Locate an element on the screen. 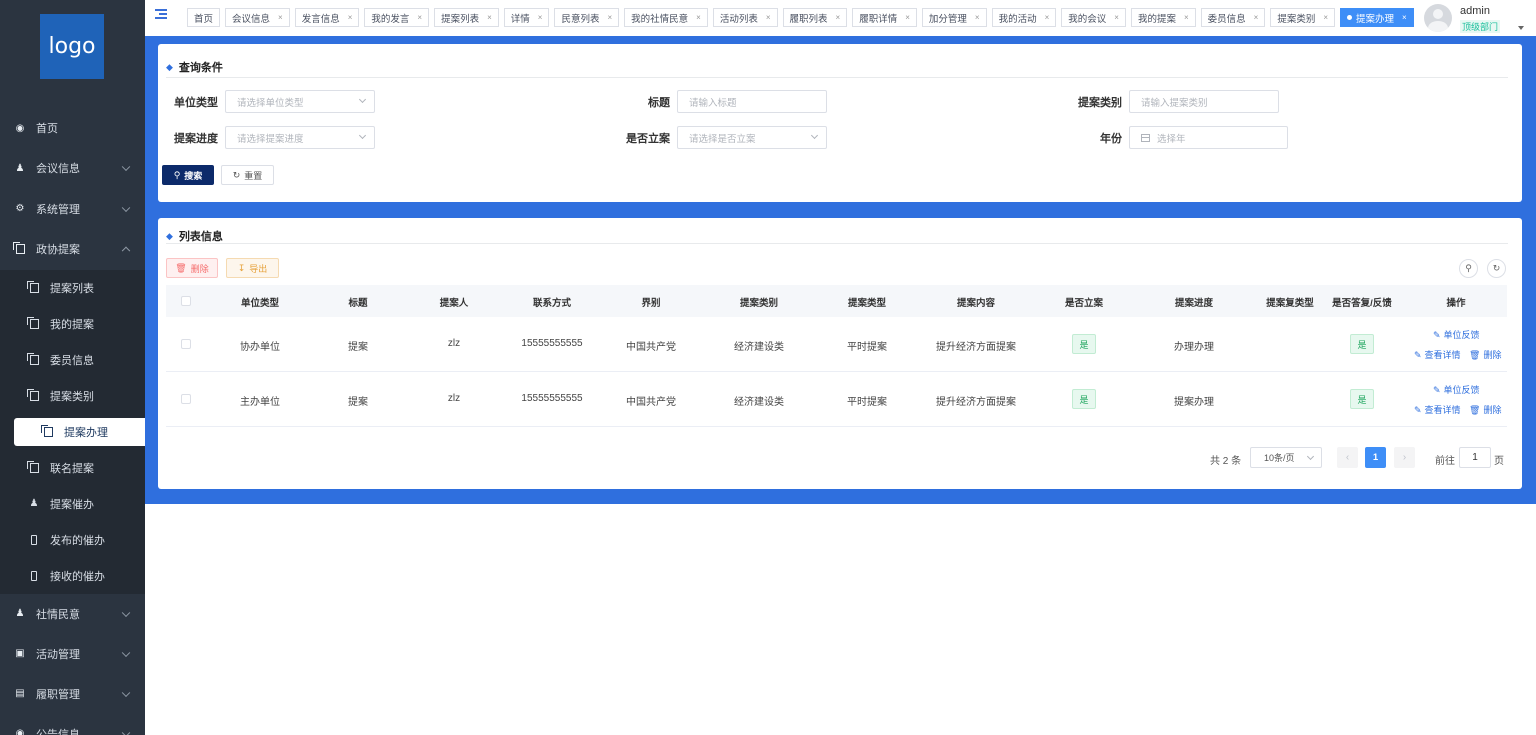 The width and height of the screenshot is (1536, 735). chevron-down-icon is located at coordinates (126, 692).